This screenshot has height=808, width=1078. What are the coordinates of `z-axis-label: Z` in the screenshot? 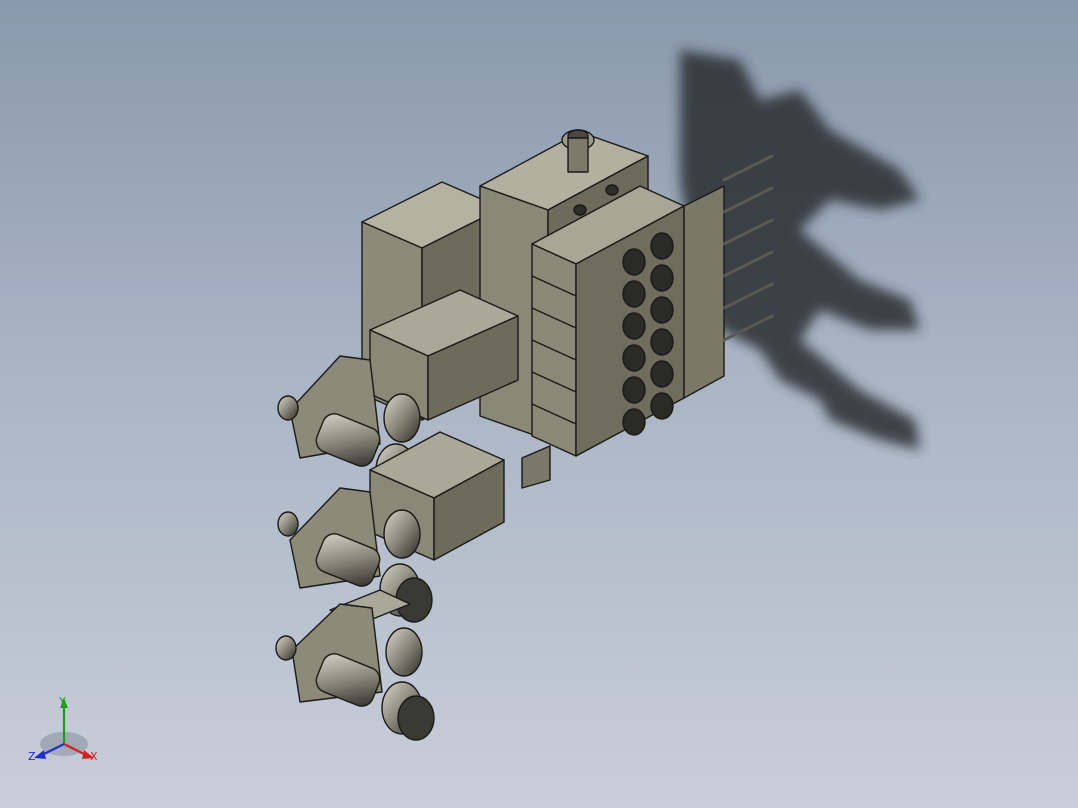 It's located at (32, 756).